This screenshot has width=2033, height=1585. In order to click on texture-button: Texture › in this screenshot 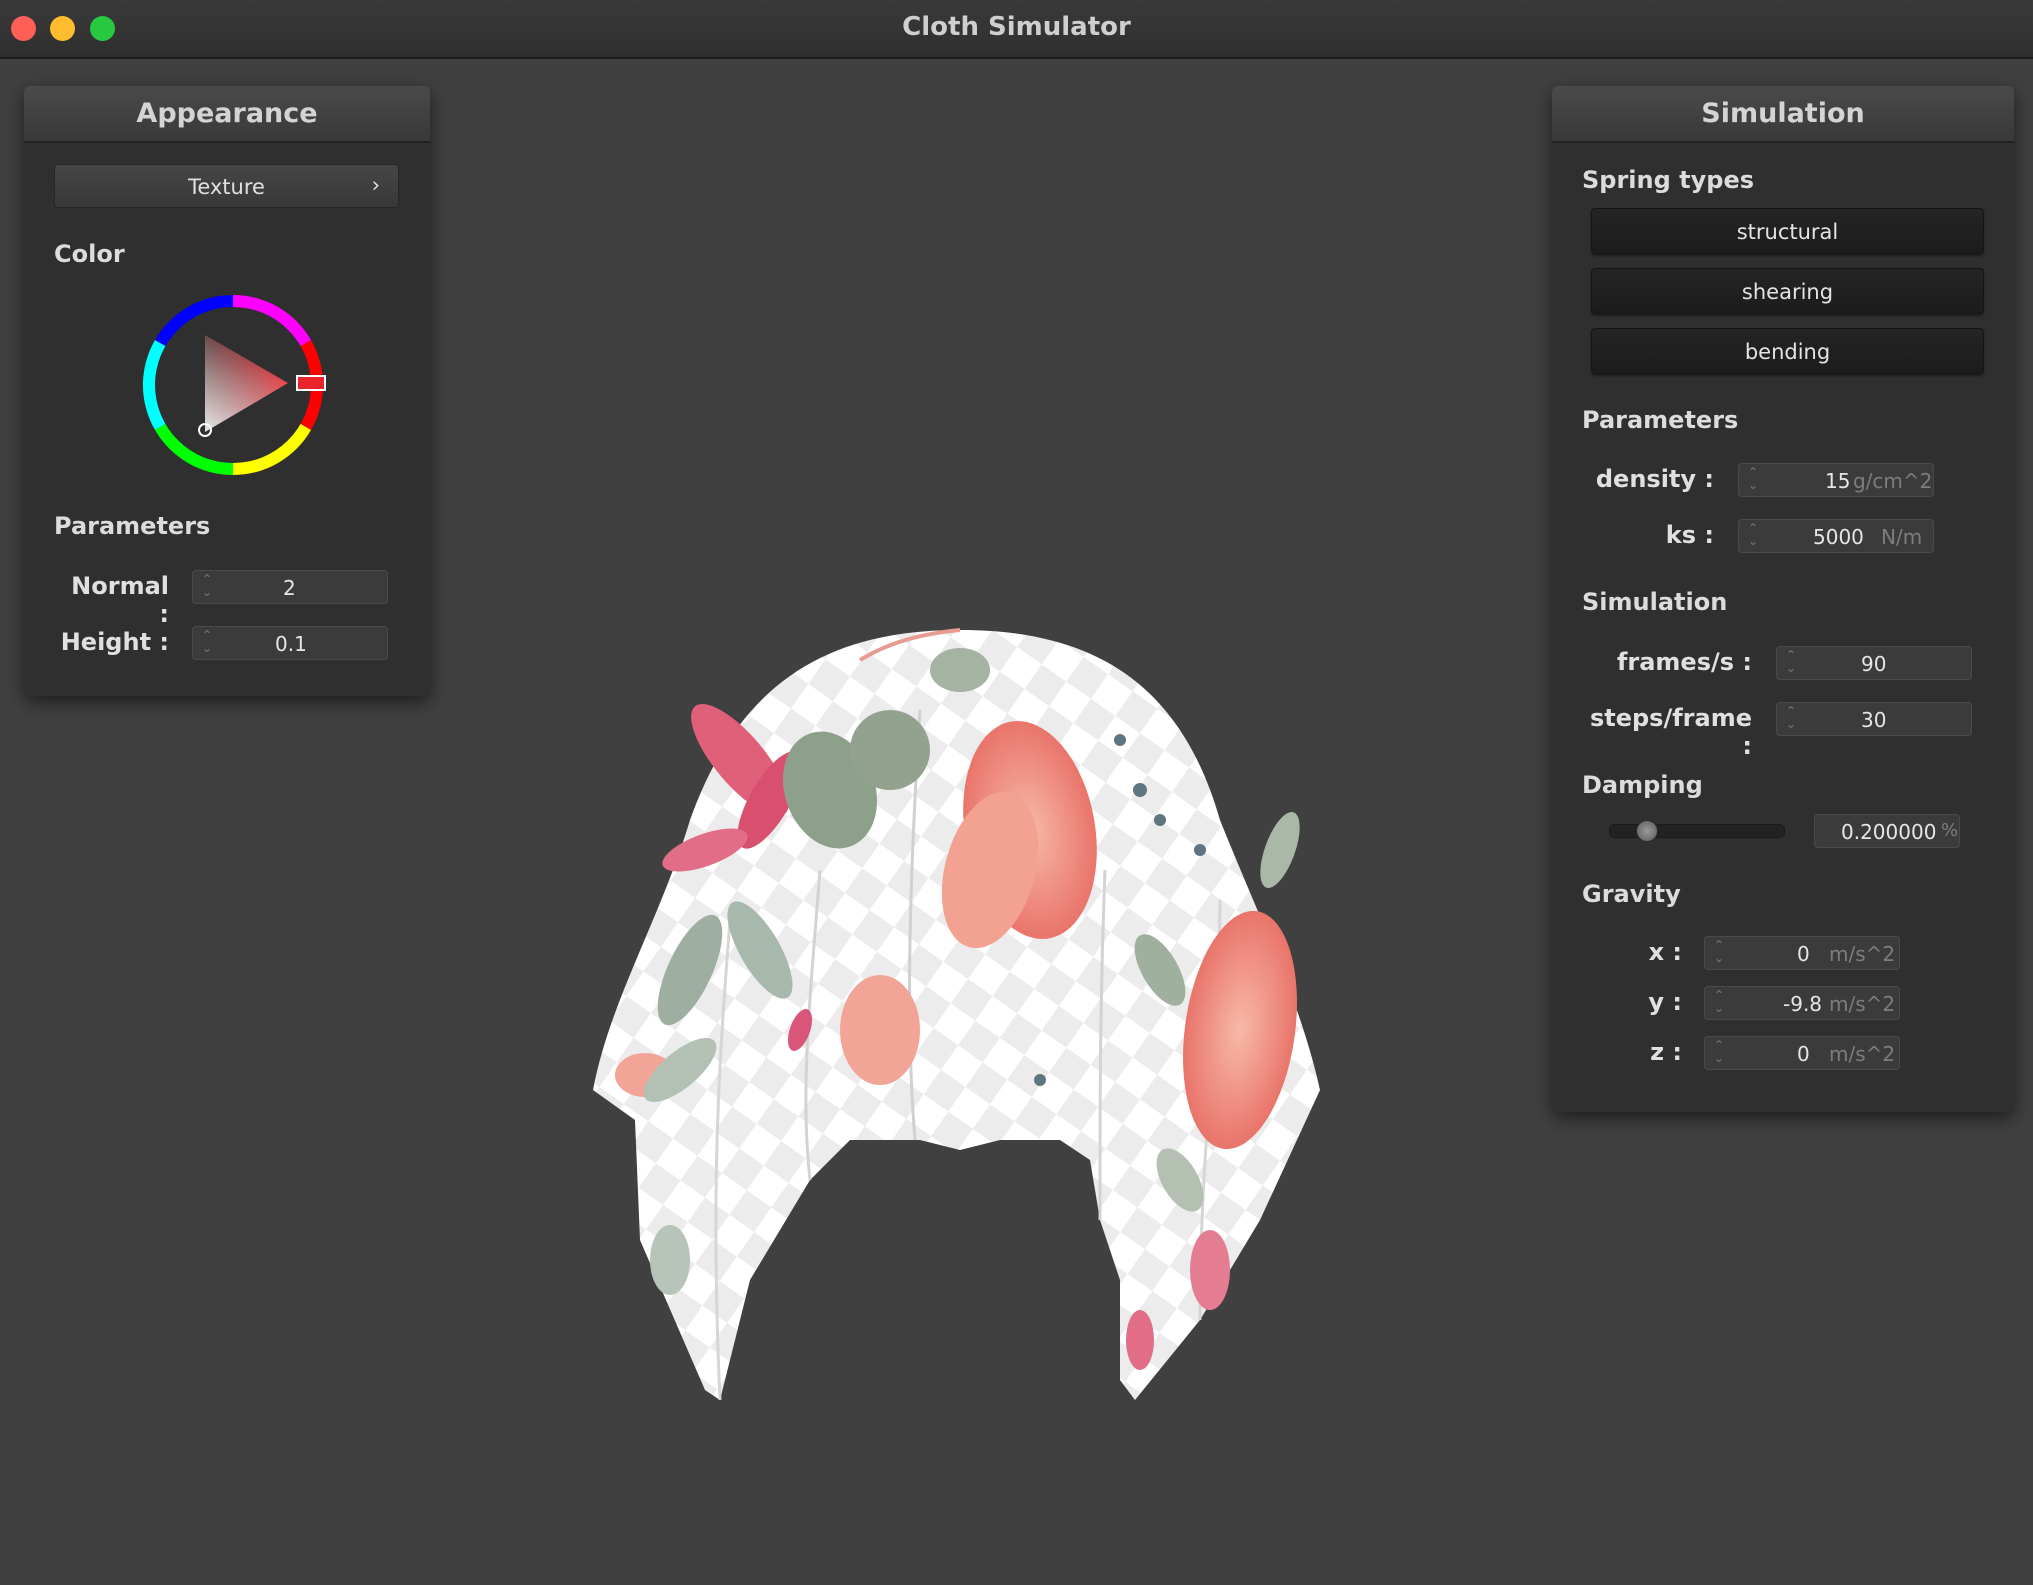, I will do `click(226, 186)`.